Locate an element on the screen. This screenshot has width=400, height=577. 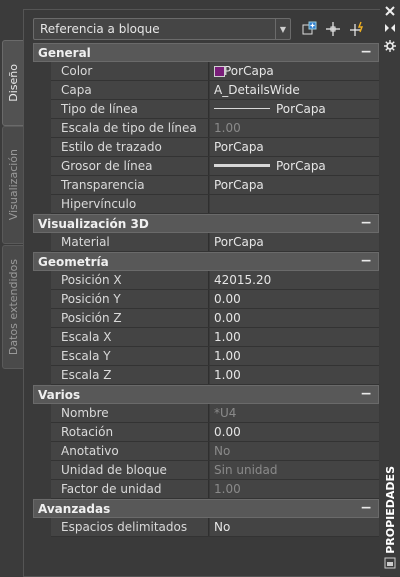
property-value: A_DetailsWide is located at coordinates (294, 90).